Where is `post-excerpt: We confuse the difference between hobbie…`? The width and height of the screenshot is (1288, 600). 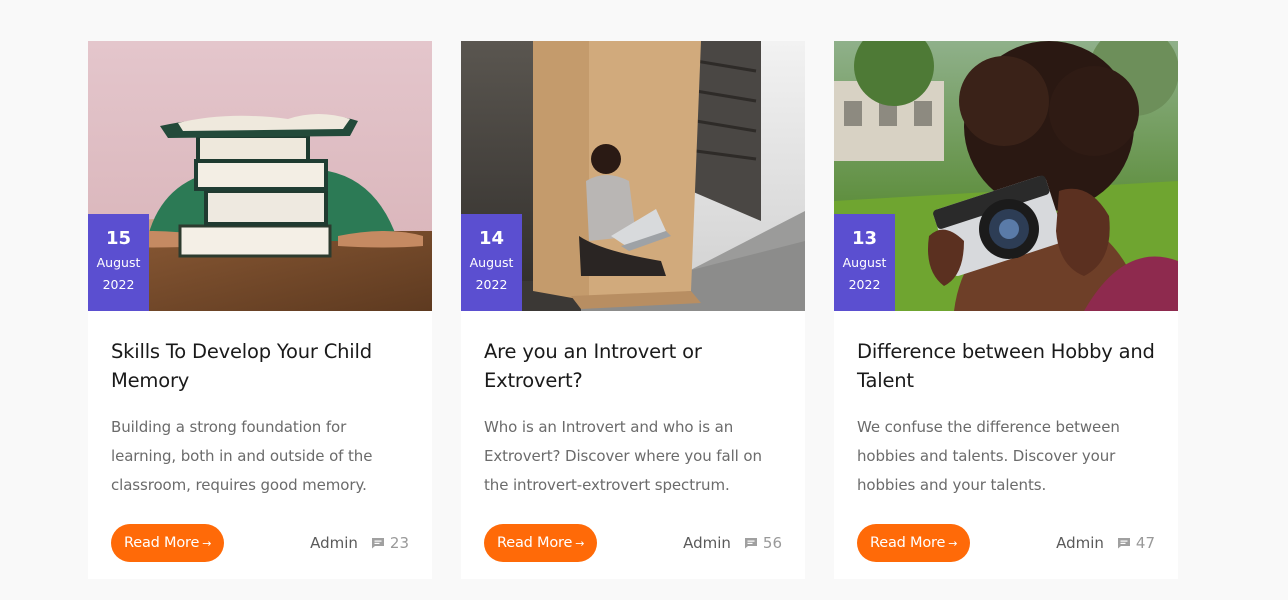
post-excerpt: We confuse the difference between hobbie… is located at coordinates (988, 456).